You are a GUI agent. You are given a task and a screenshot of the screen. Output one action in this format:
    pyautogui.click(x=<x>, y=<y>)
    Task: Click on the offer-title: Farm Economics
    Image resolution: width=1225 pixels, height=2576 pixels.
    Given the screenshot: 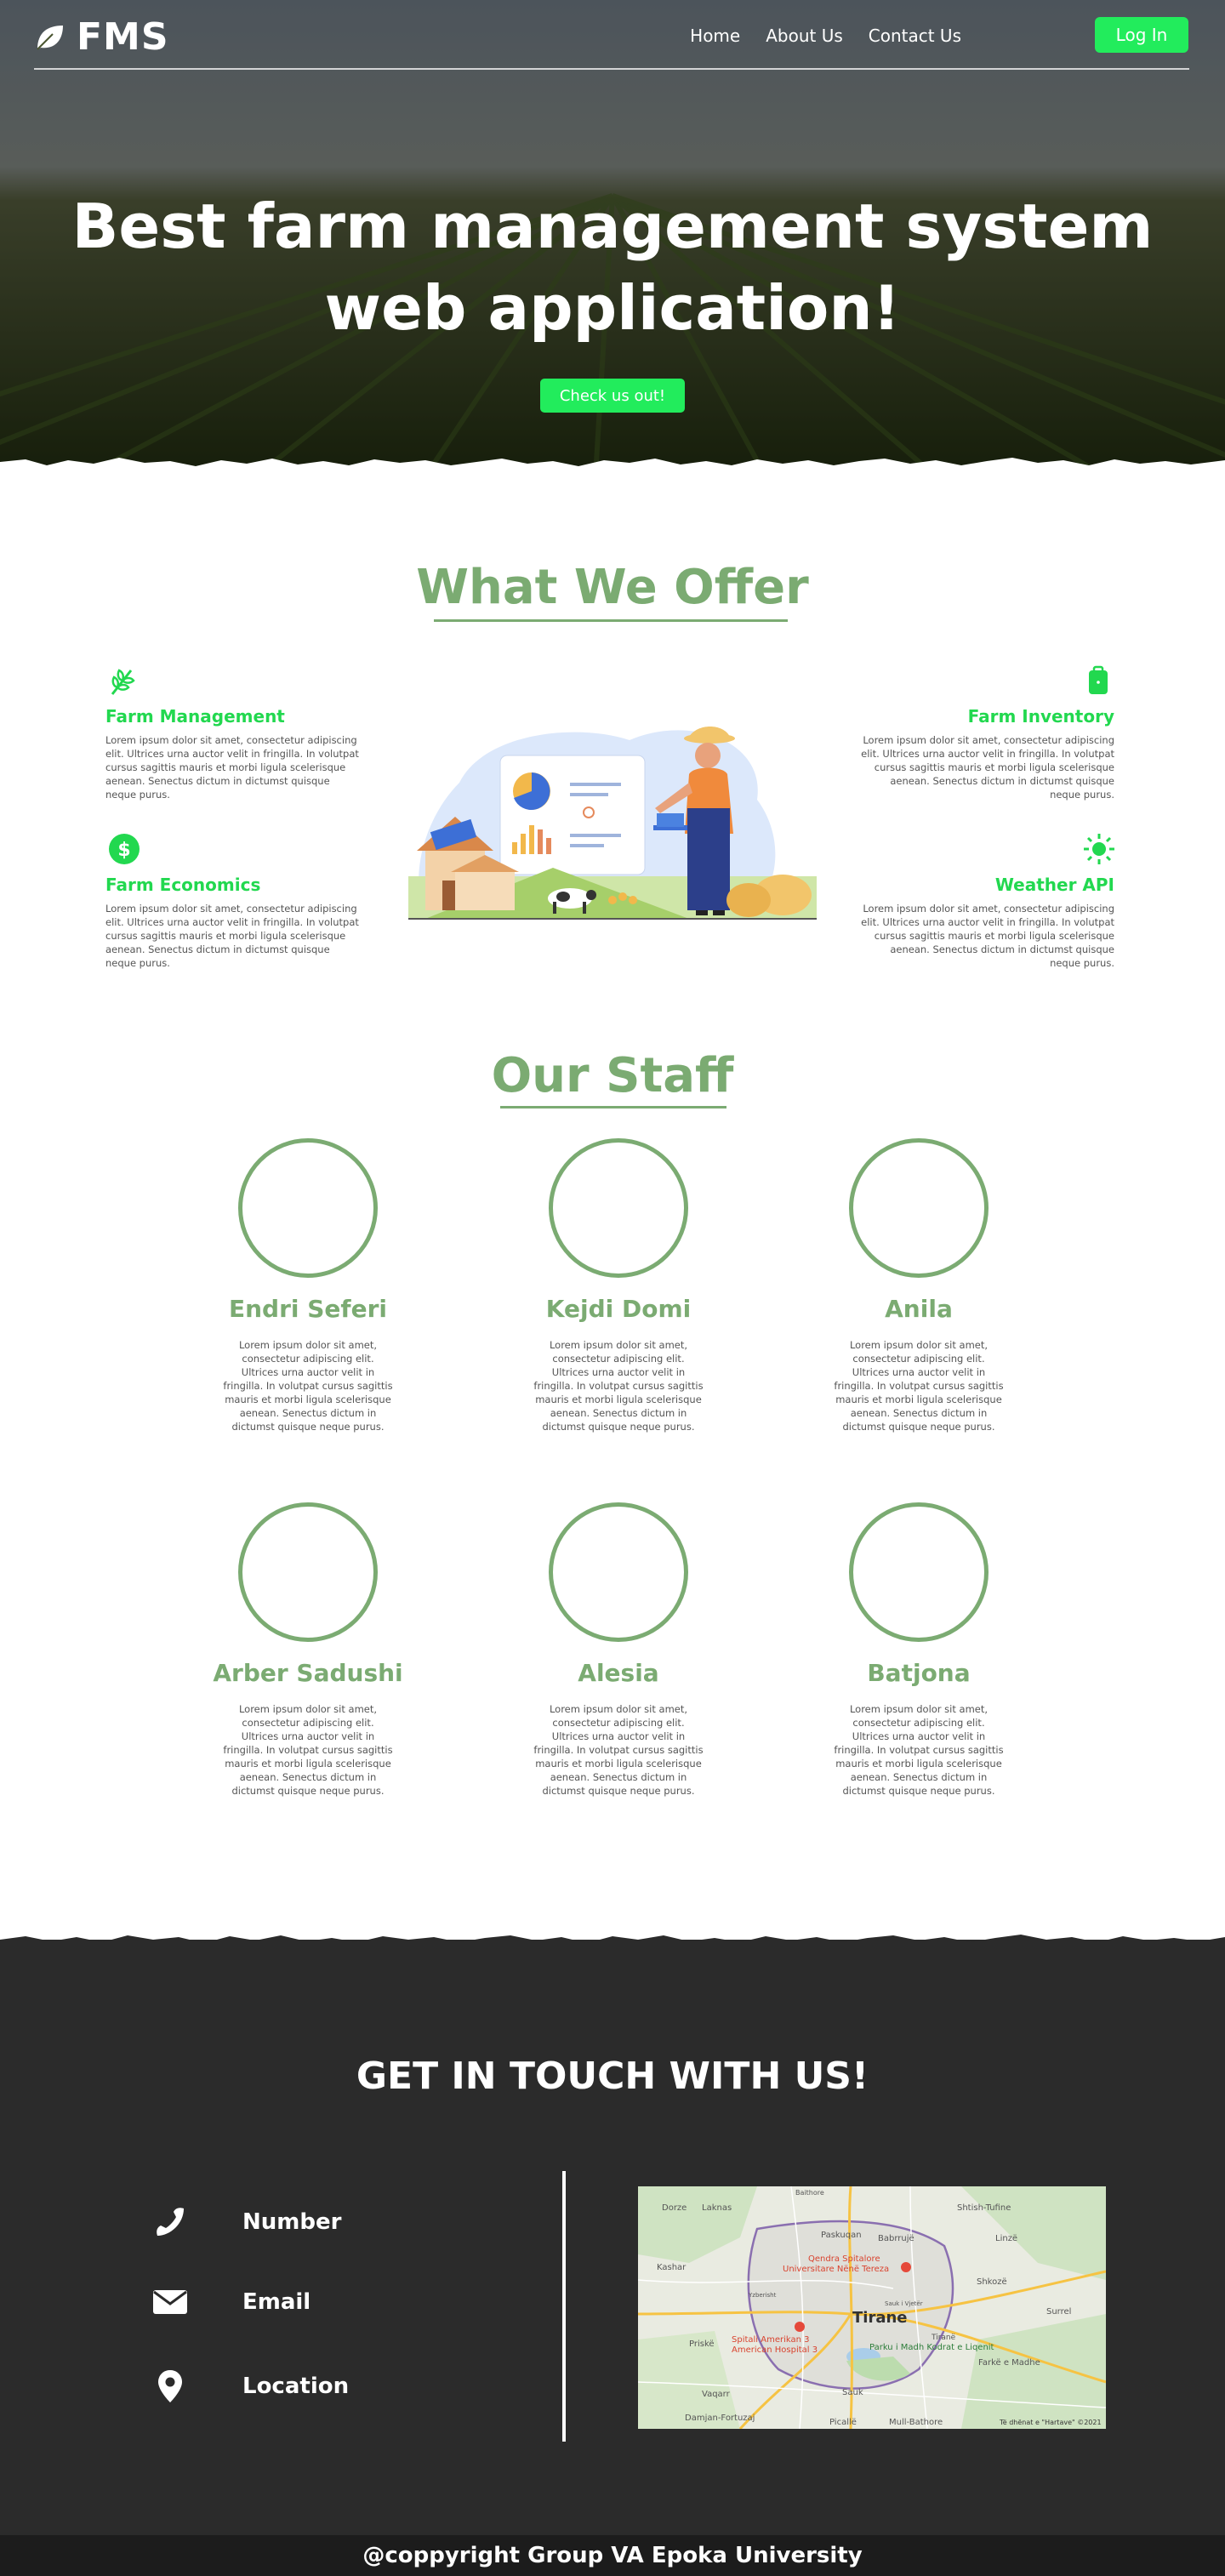 What is the action you would take?
    pyautogui.click(x=183, y=885)
    